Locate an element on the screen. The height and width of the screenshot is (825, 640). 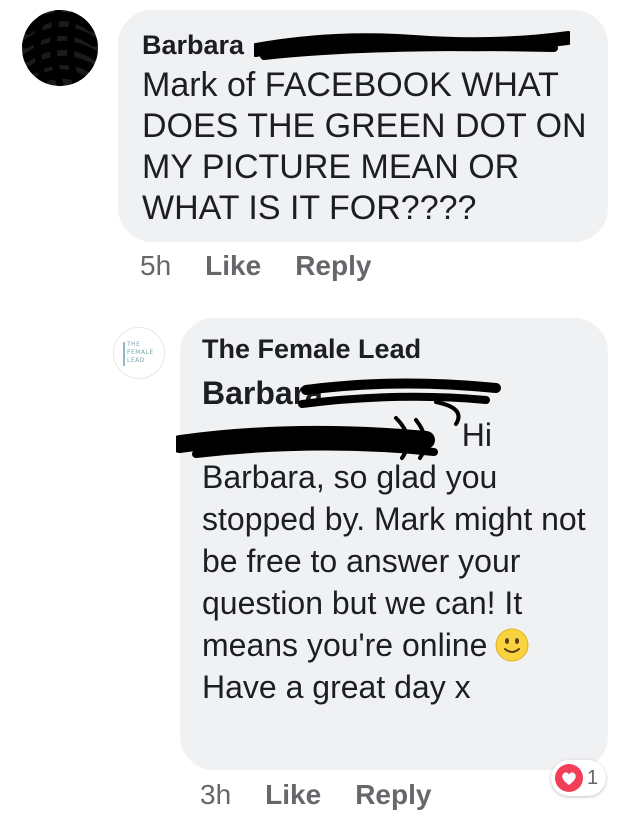
redaction-scribble is located at coordinates (60, 48).